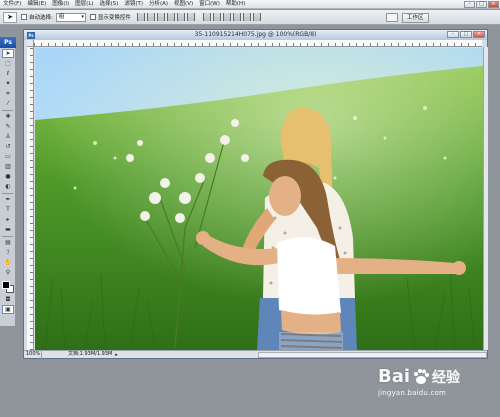 The width and height of the screenshot is (500, 417). I want to click on align-bottom-icon, so click(160, 17).